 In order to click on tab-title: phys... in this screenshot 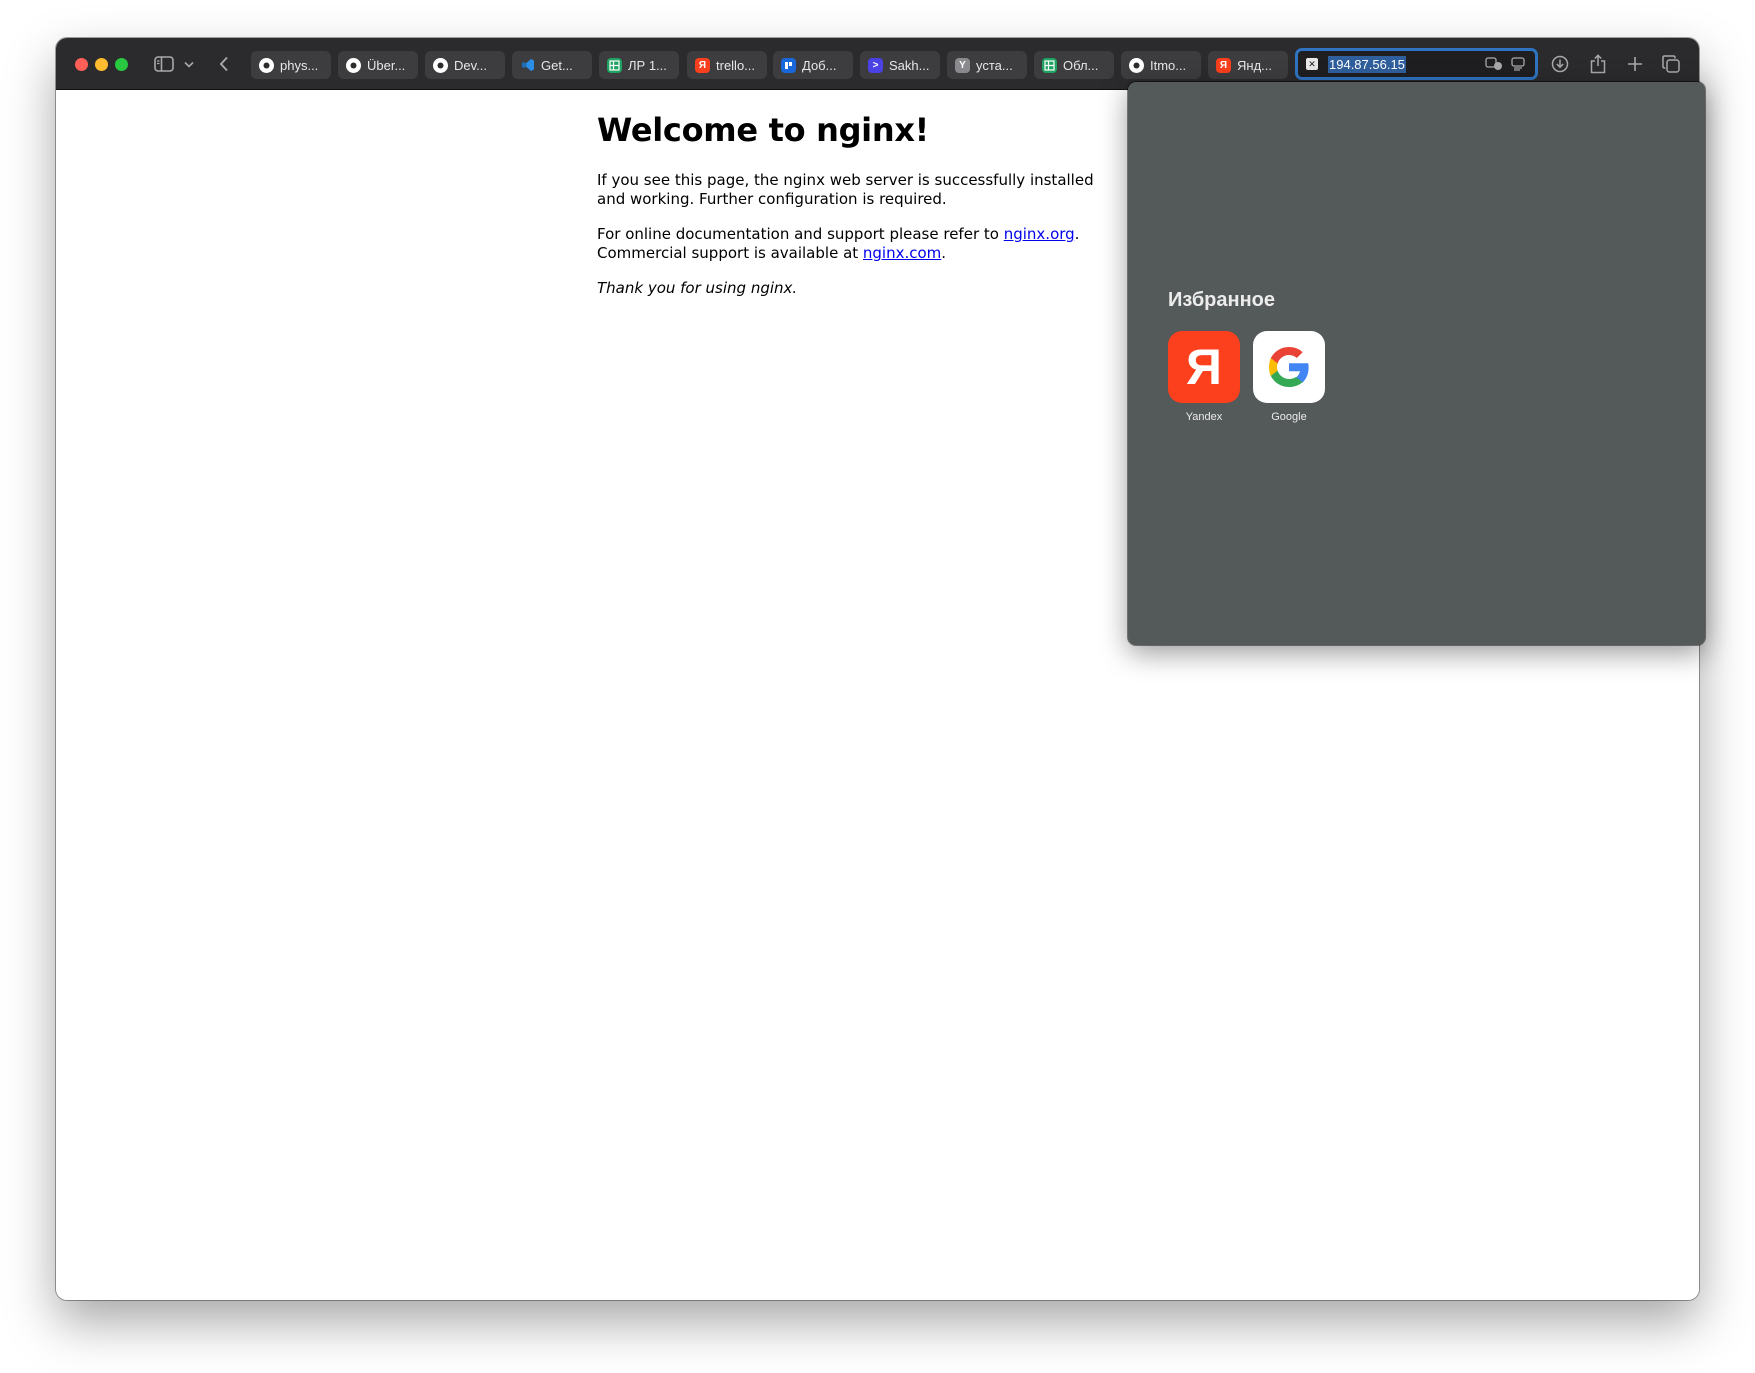, I will do `click(299, 65)`.